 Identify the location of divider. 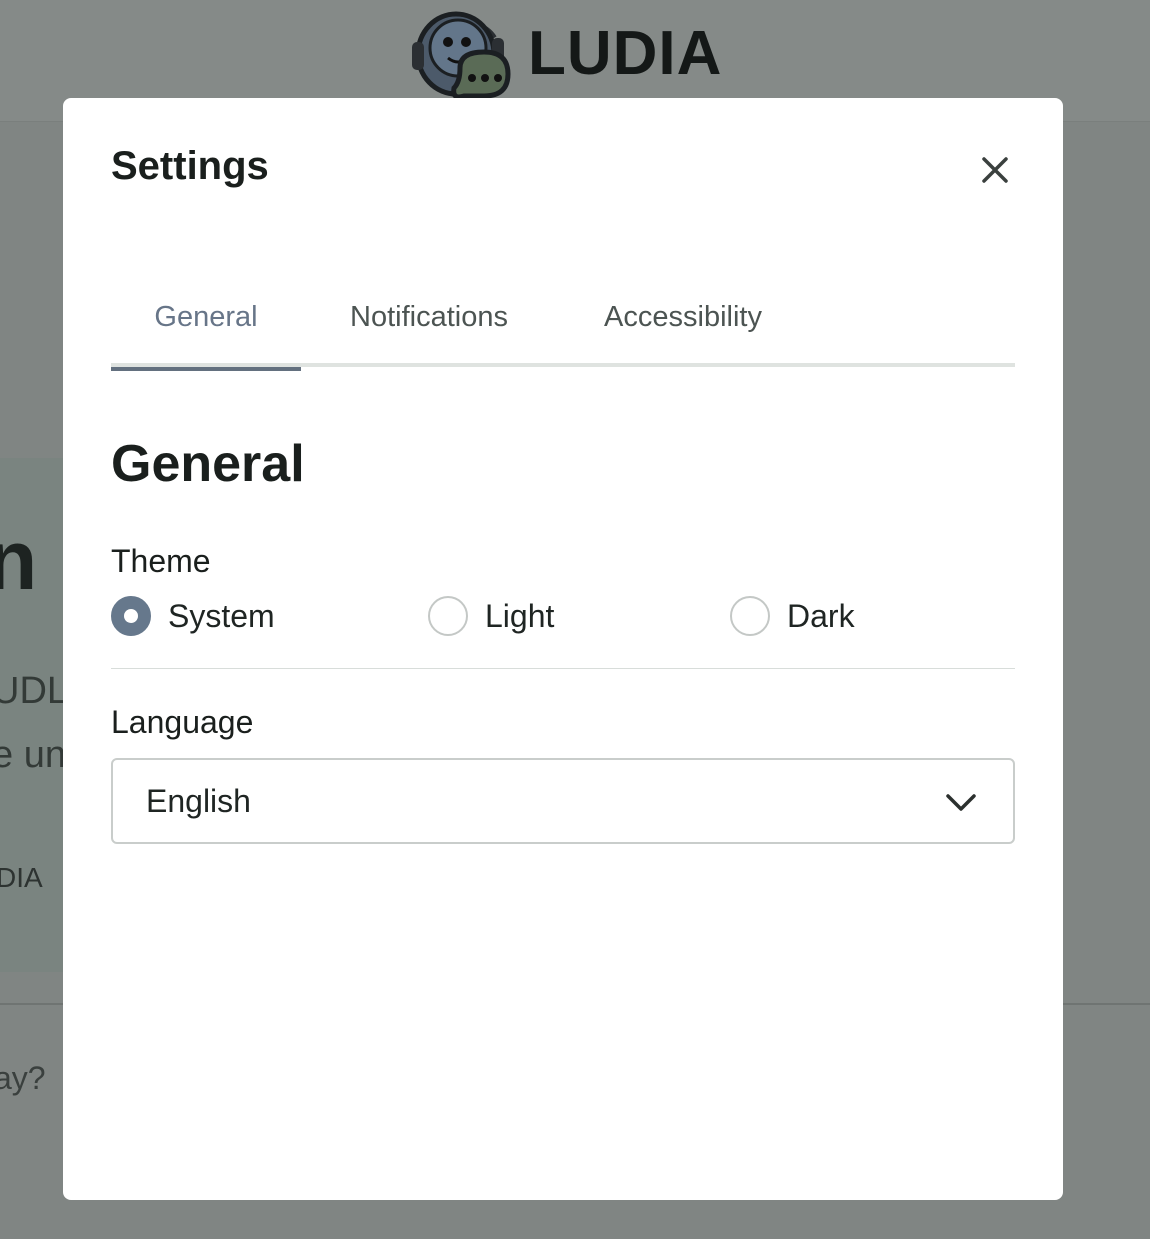
(563, 668).